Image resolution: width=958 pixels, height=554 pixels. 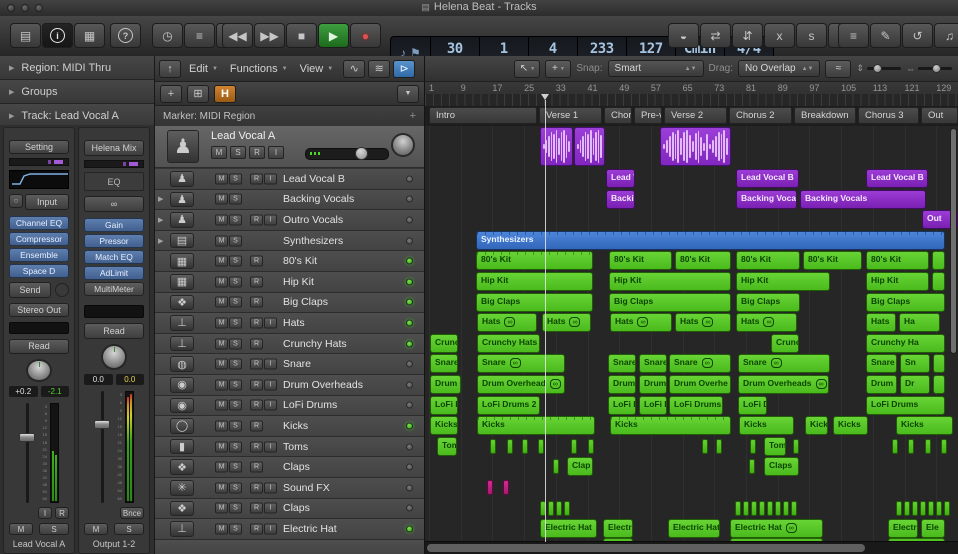 What do you see at coordinates (838, 68) in the screenshot?
I see `waveform-zoom-button: ≈` at bounding box center [838, 68].